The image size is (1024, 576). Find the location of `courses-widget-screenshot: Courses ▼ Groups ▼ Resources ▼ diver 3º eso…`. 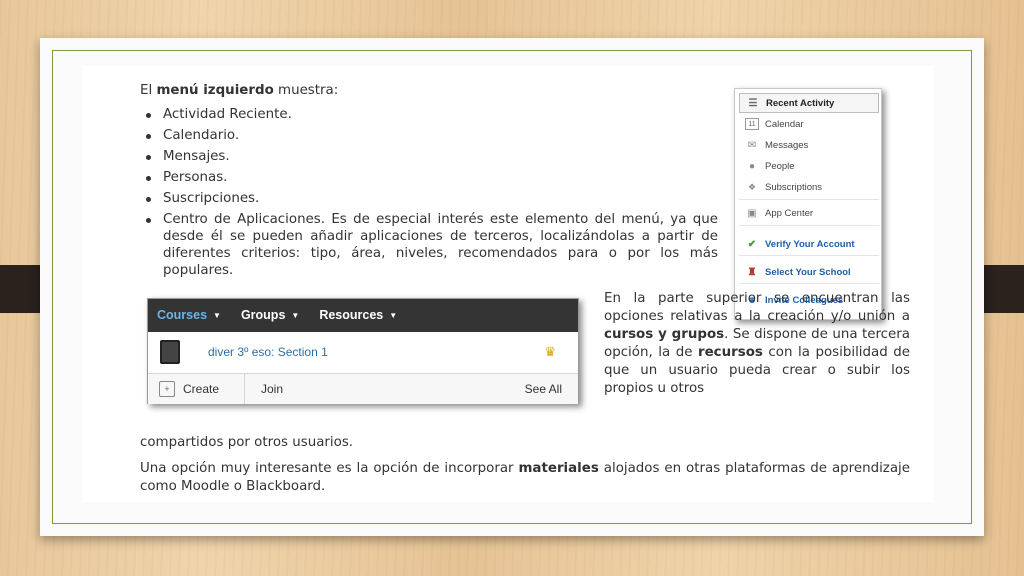

courses-widget-screenshot: Courses ▼ Groups ▼ Resources ▼ diver 3º eso… is located at coordinates (363, 351).